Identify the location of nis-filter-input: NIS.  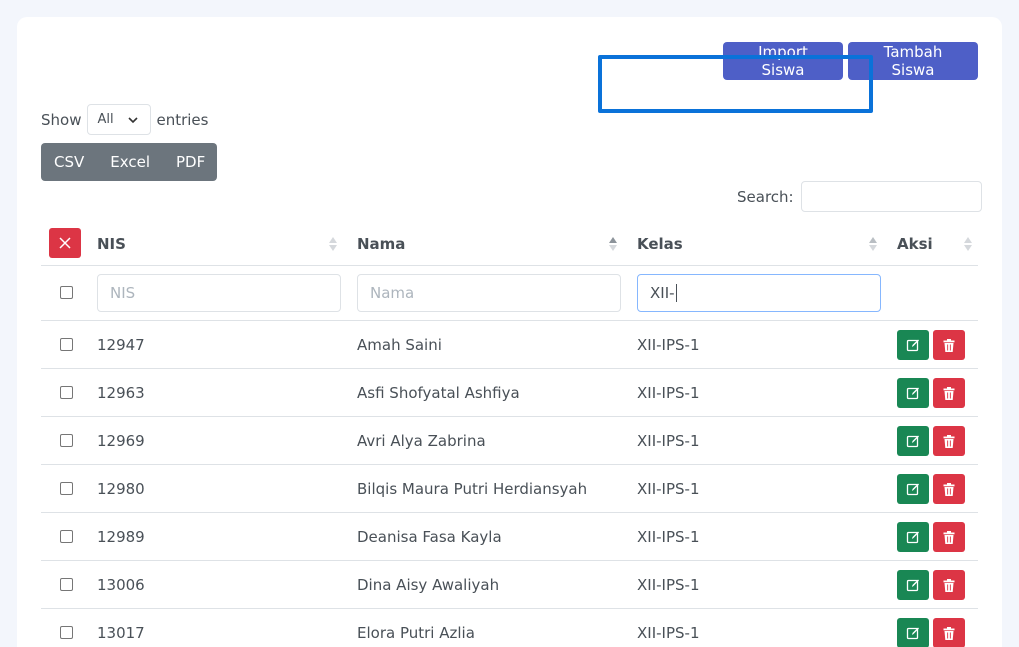
(219, 293).